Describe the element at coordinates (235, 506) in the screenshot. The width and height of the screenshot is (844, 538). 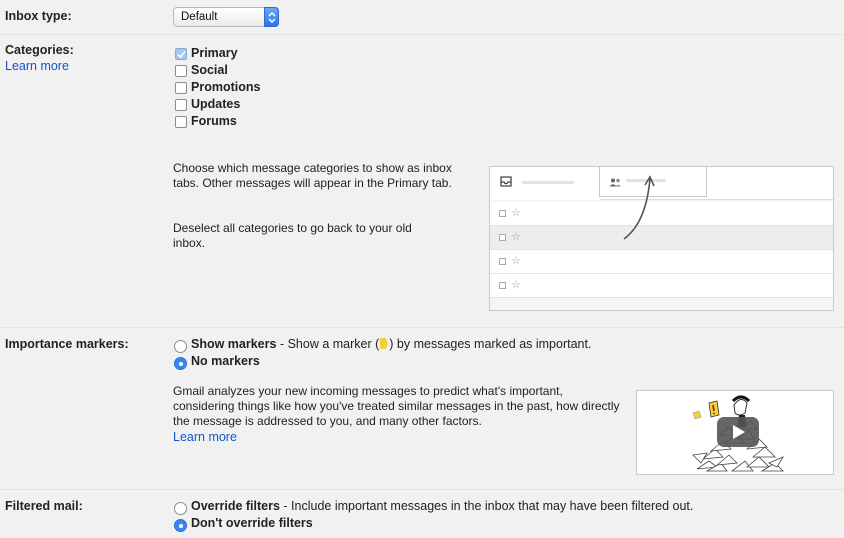
I see `override-filters-title: Override filters` at that location.